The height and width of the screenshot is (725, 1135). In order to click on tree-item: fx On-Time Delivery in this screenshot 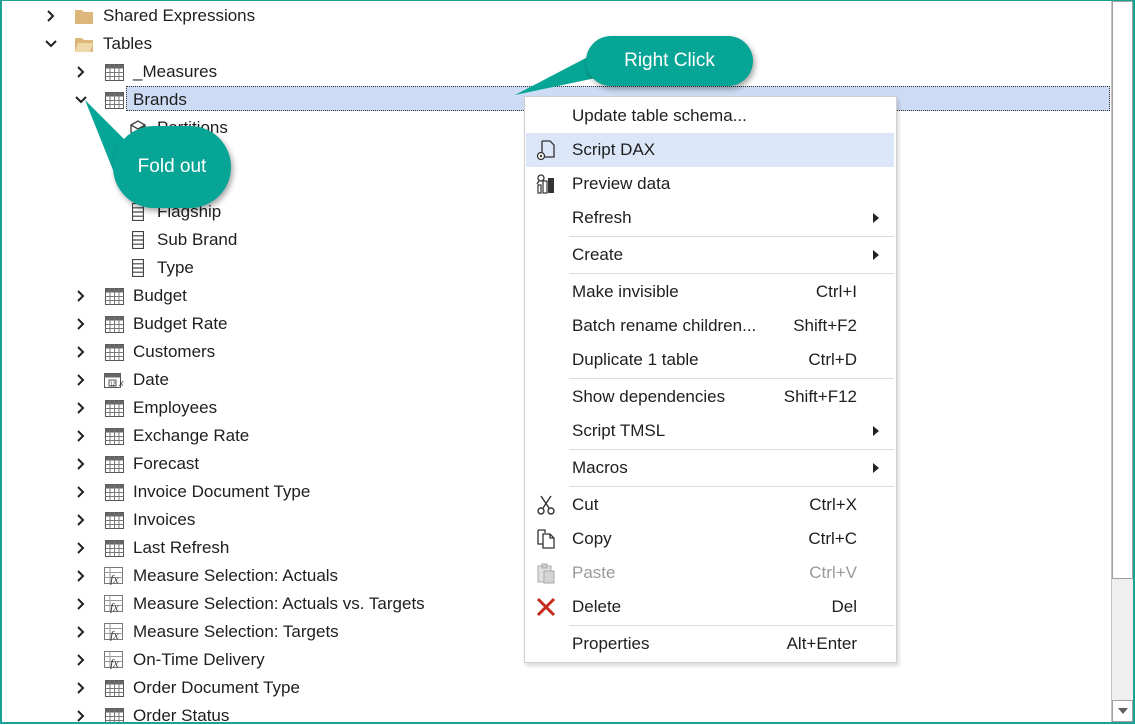, I will do `click(170, 660)`.